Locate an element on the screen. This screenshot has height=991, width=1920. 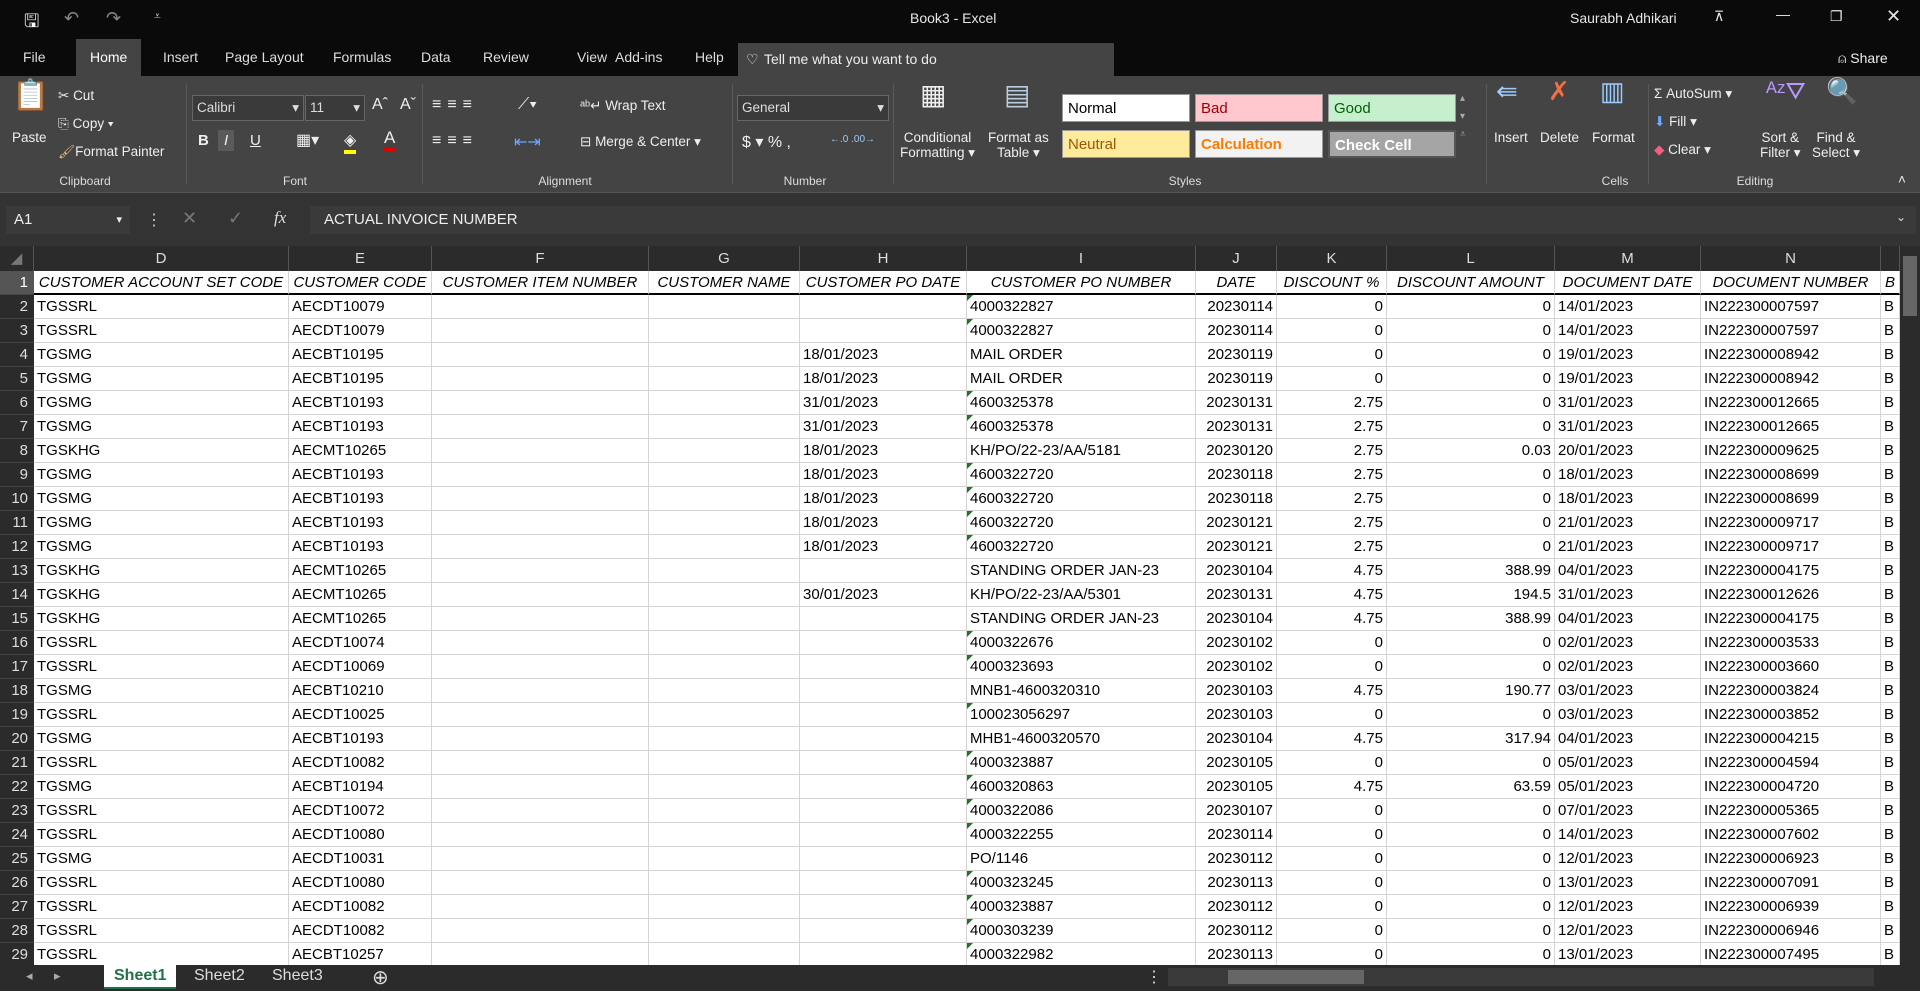
header-cell: DISCOUNT % is located at coordinates (1332, 283).